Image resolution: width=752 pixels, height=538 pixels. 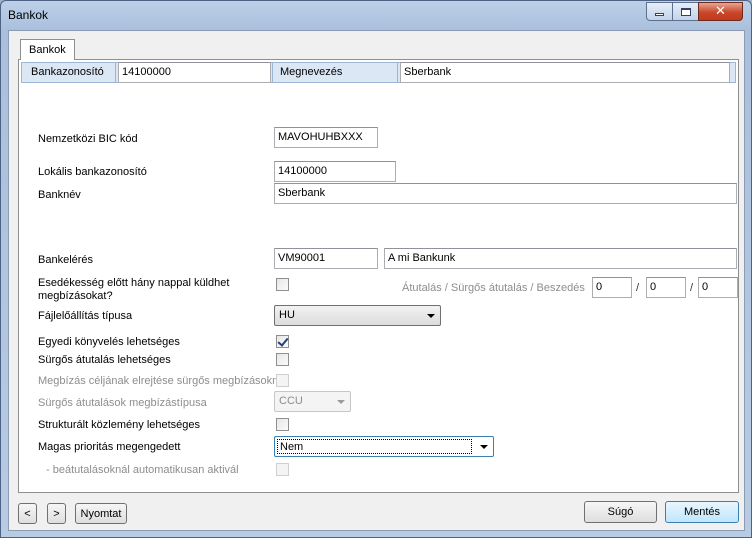 I want to click on tab-bankok: Bankok, so click(x=47, y=49).